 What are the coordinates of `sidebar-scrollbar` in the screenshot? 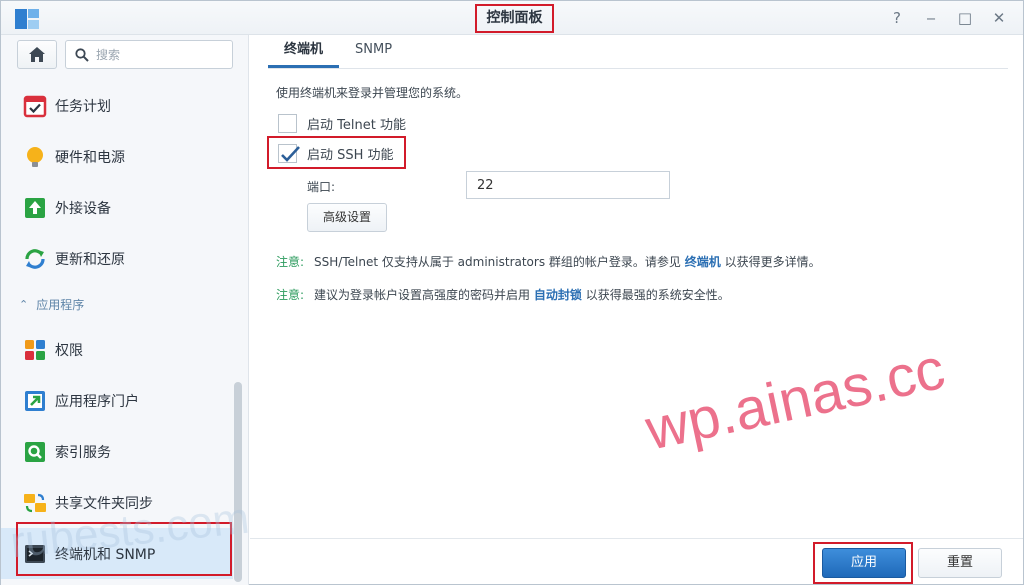 It's located at (238, 482).